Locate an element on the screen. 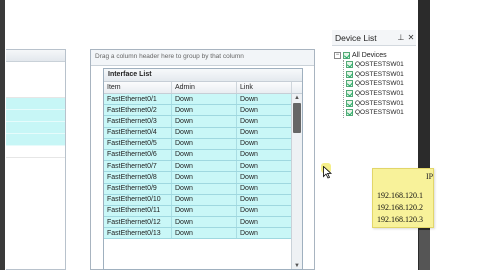  note-ip-line: 192.168.120.2 is located at coordinates (400, 207).